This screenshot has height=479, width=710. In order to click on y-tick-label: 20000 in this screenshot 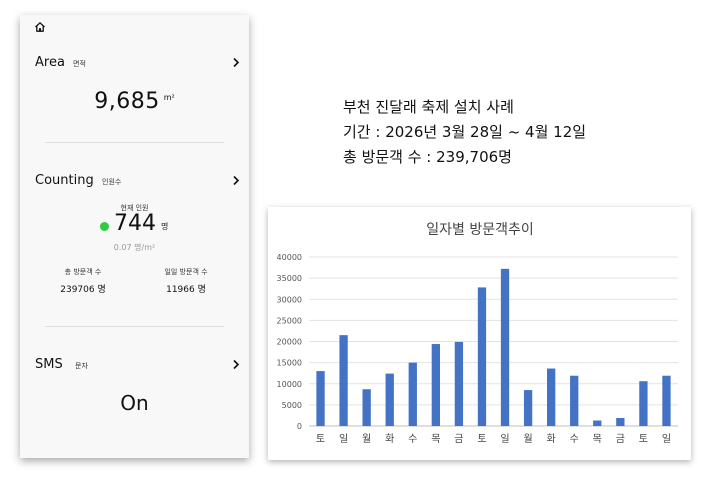, I will do `click(289, 342)`.